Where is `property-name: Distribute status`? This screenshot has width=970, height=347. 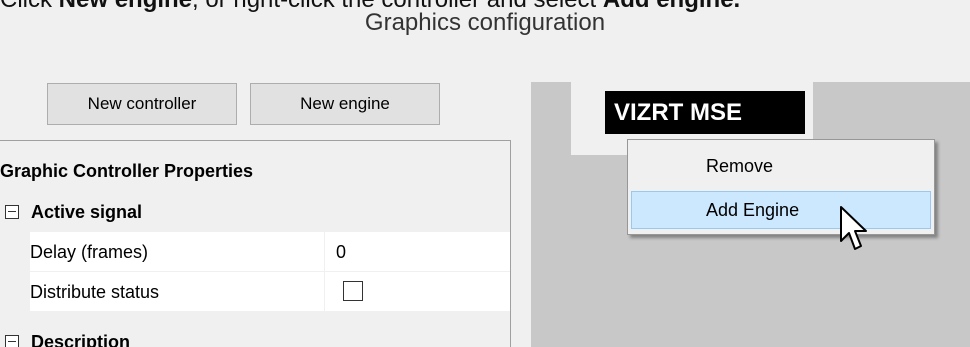 property-name: Distribute status is located at coordinates (95, 292).